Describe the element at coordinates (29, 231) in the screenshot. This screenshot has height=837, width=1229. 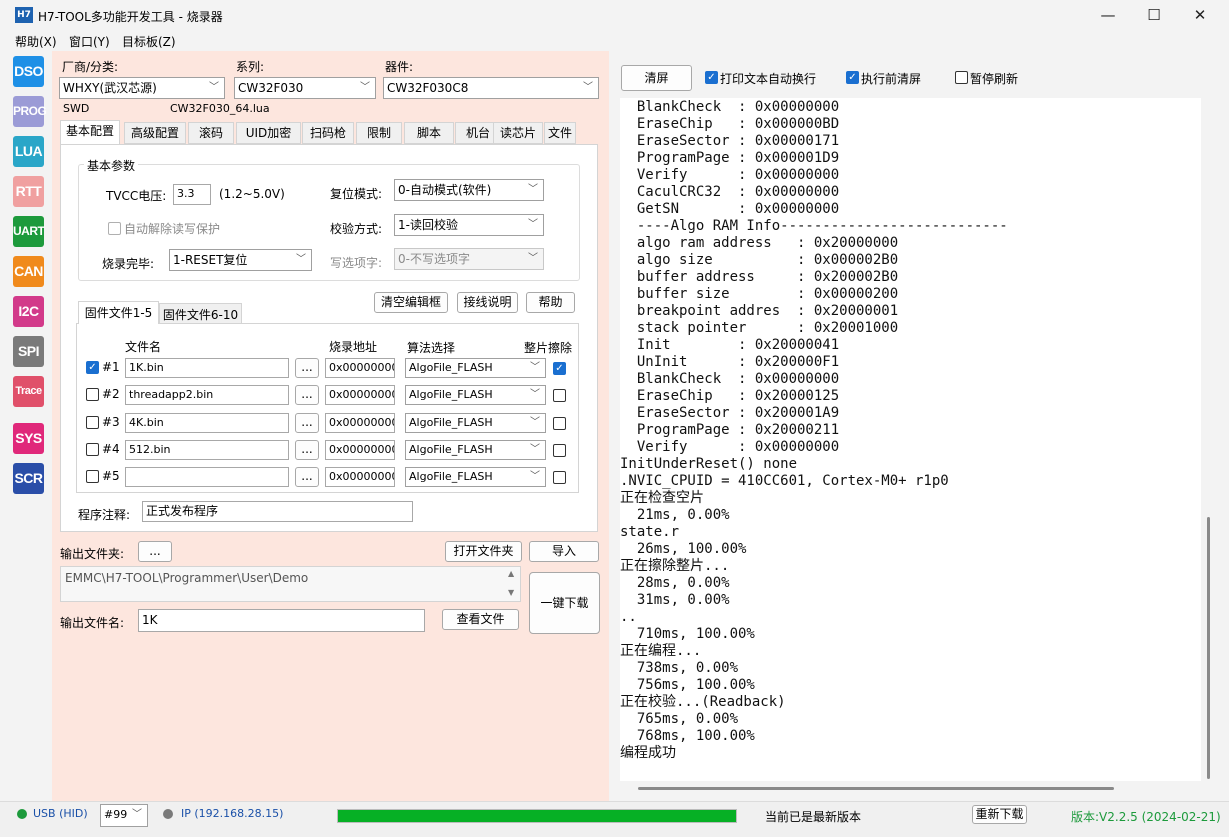
I see `side-button-uart: UART` at that location.